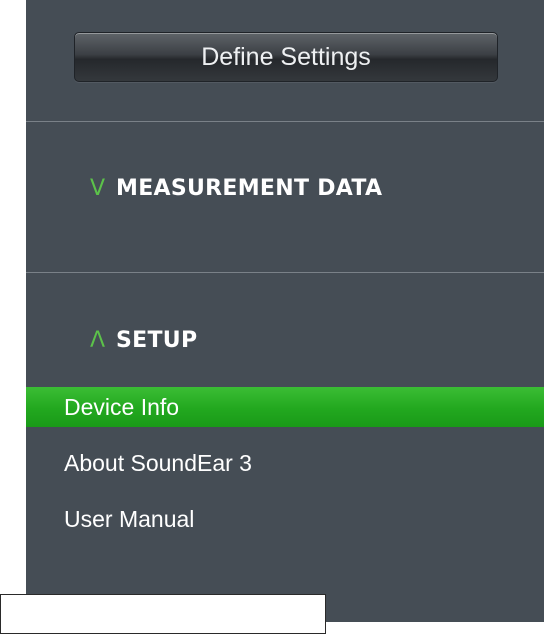 The width and height of the screenshot is (544, 634). What do you see at coordinates (122, 406) in the screenshot?
I see `menu-item-label: Device Info` at bounding box center [122, 406].